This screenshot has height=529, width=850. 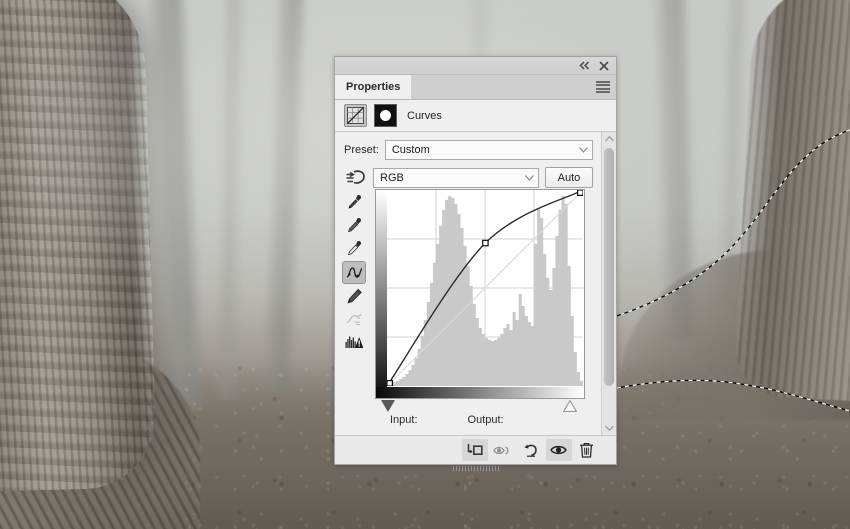 What do you see at coordinates (474, 450) in the screenshot?
I see `clip-to-layer-icon` at bounding box center [474, 450].